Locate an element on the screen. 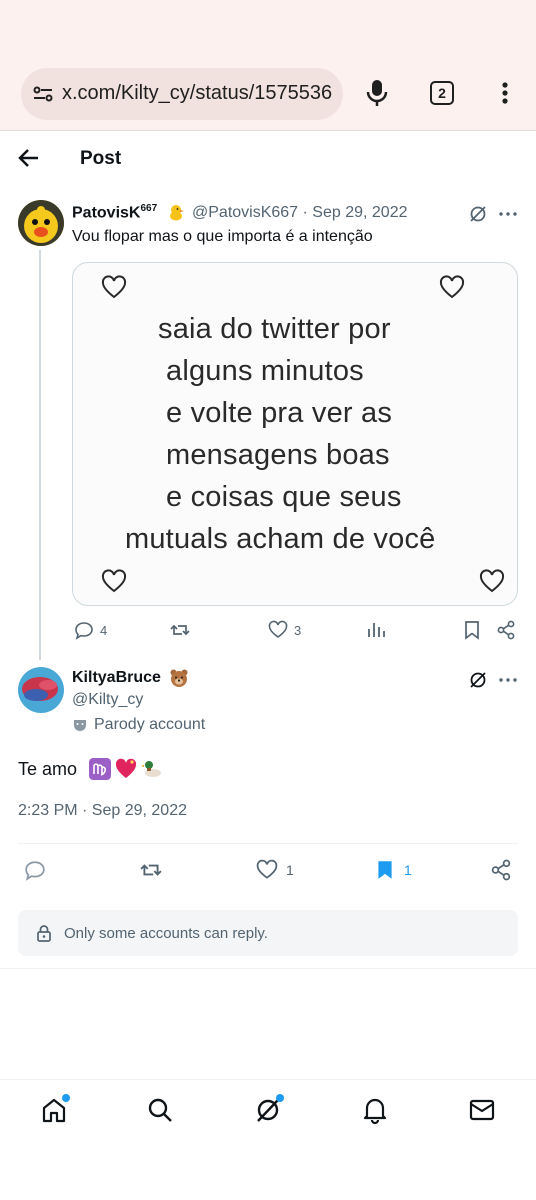 The image size is (536, 1200). nav-notifications is located at coordinates (375, 1110).